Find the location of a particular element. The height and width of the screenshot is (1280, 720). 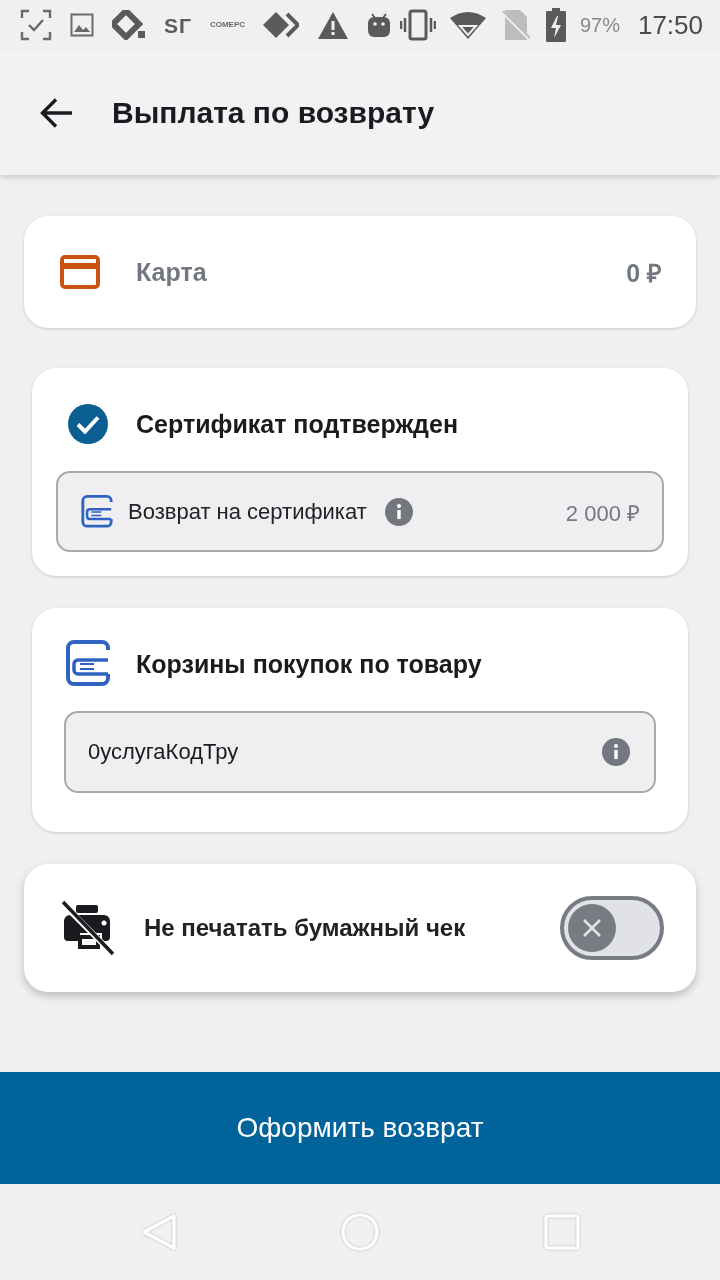

image-icon is located at coordinates (82, 25).